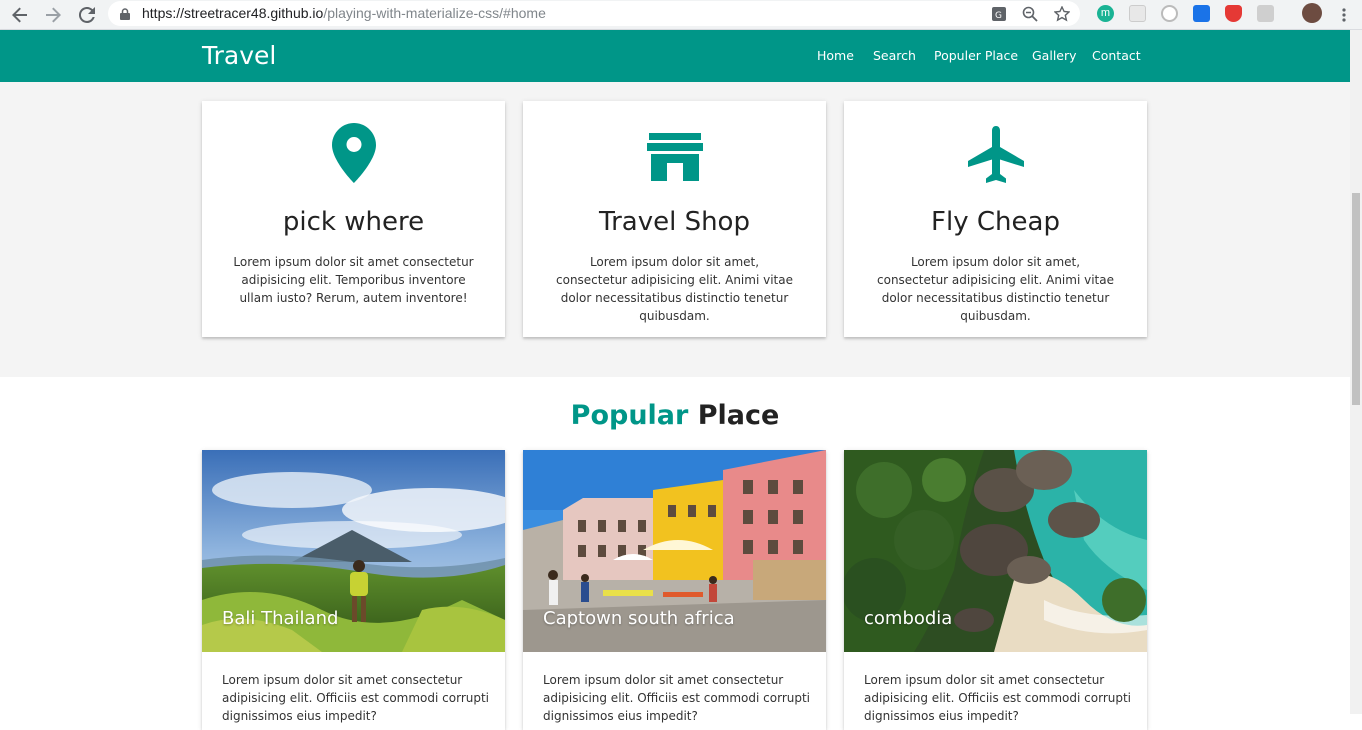  What do you see at coordinates (738, 415) in the screenshot?
I see `popular-heading-rest: Place` at bounding box center [738, 415].